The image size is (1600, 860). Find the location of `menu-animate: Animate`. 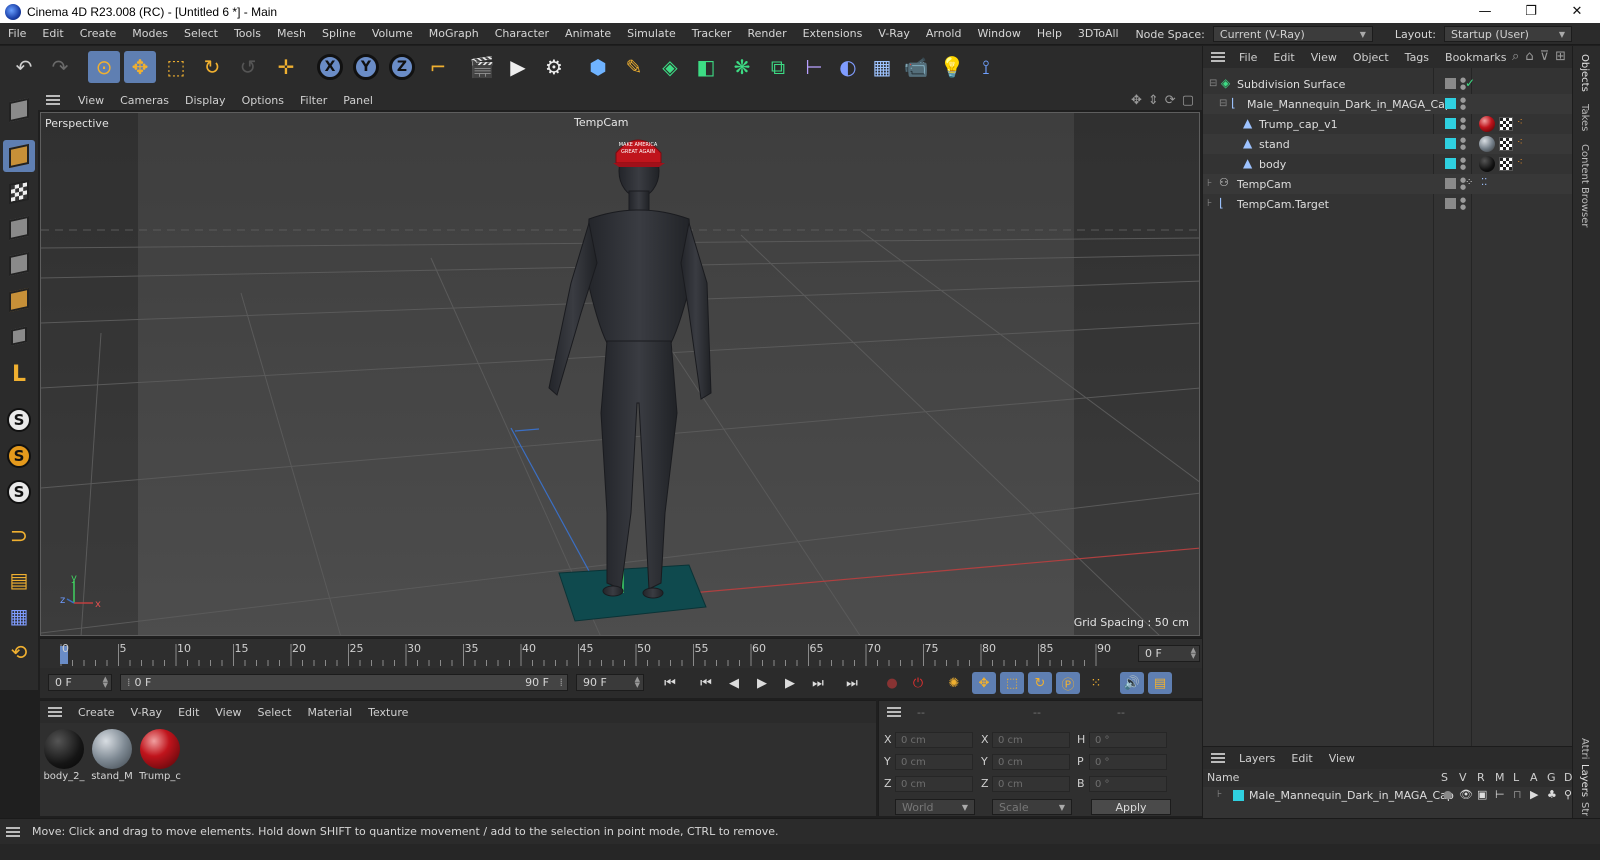

menu-animate: Animate is located at coordinates (588, 33).